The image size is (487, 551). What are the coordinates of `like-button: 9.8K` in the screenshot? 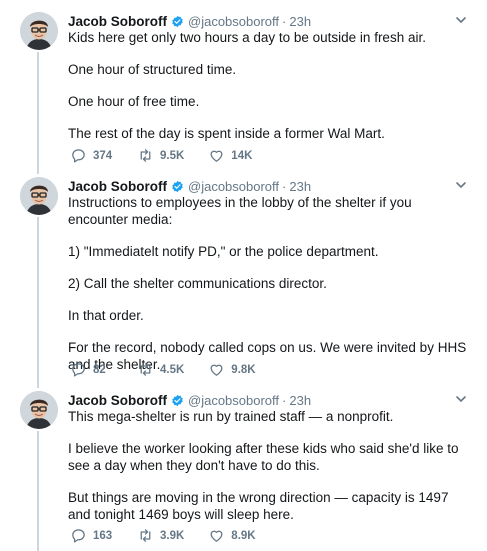 It's located at (232, 369).